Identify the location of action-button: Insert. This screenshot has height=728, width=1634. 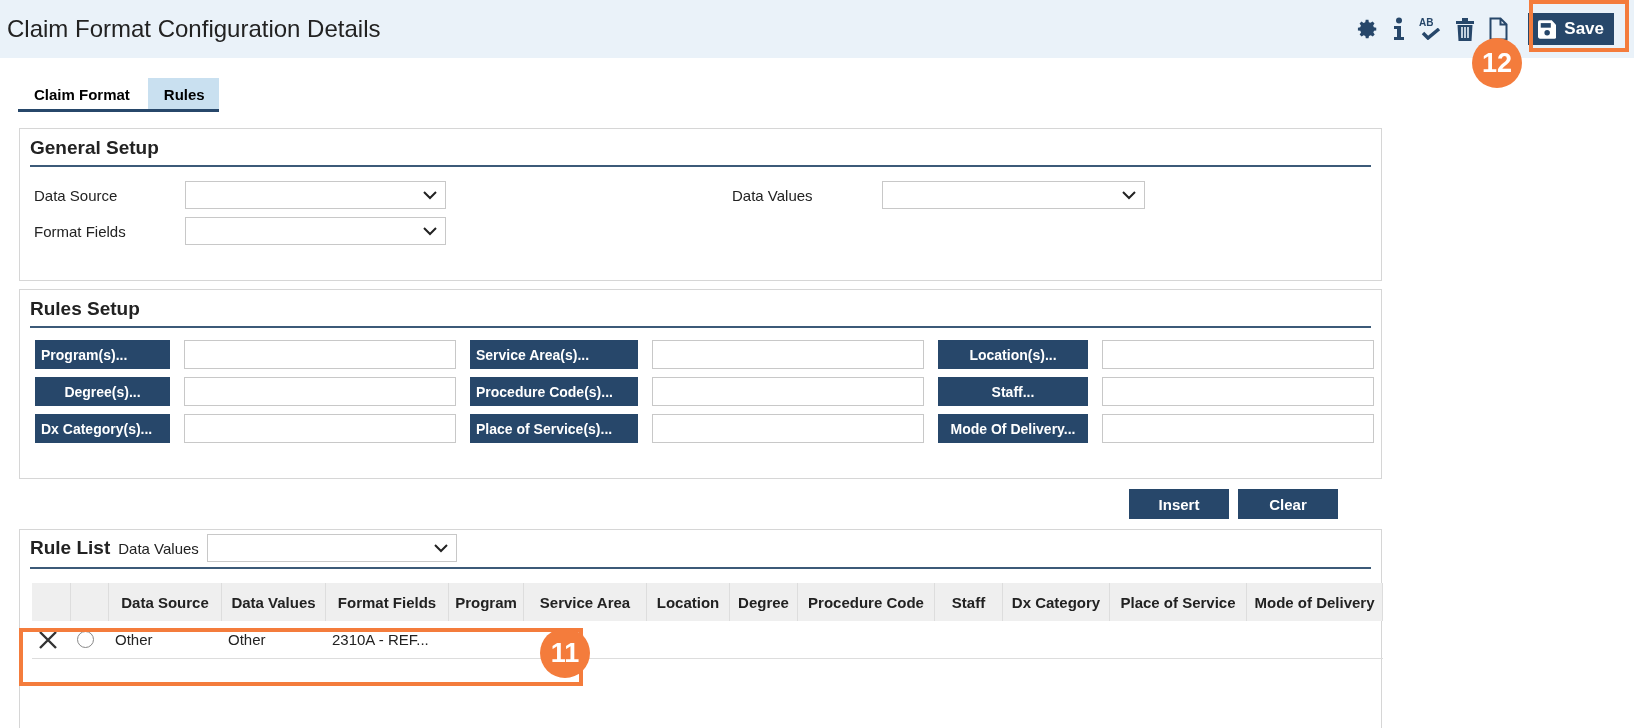
(1179, 504).